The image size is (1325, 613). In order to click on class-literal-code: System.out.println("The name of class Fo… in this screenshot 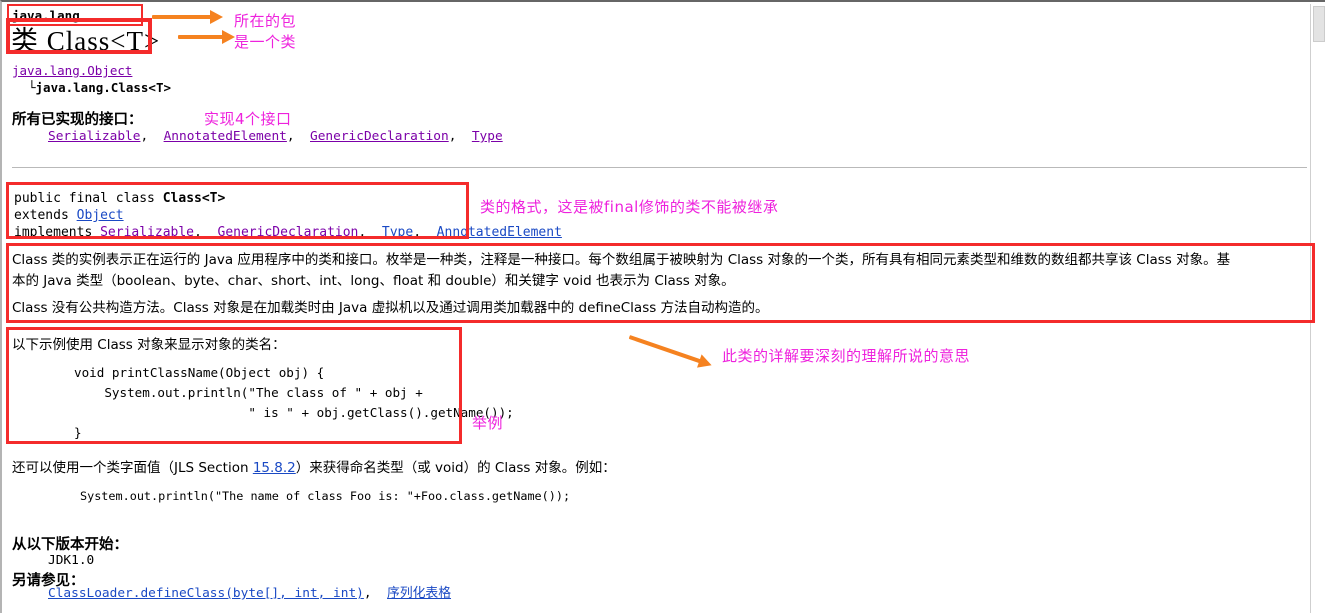, I will do `click(325, 496)`.